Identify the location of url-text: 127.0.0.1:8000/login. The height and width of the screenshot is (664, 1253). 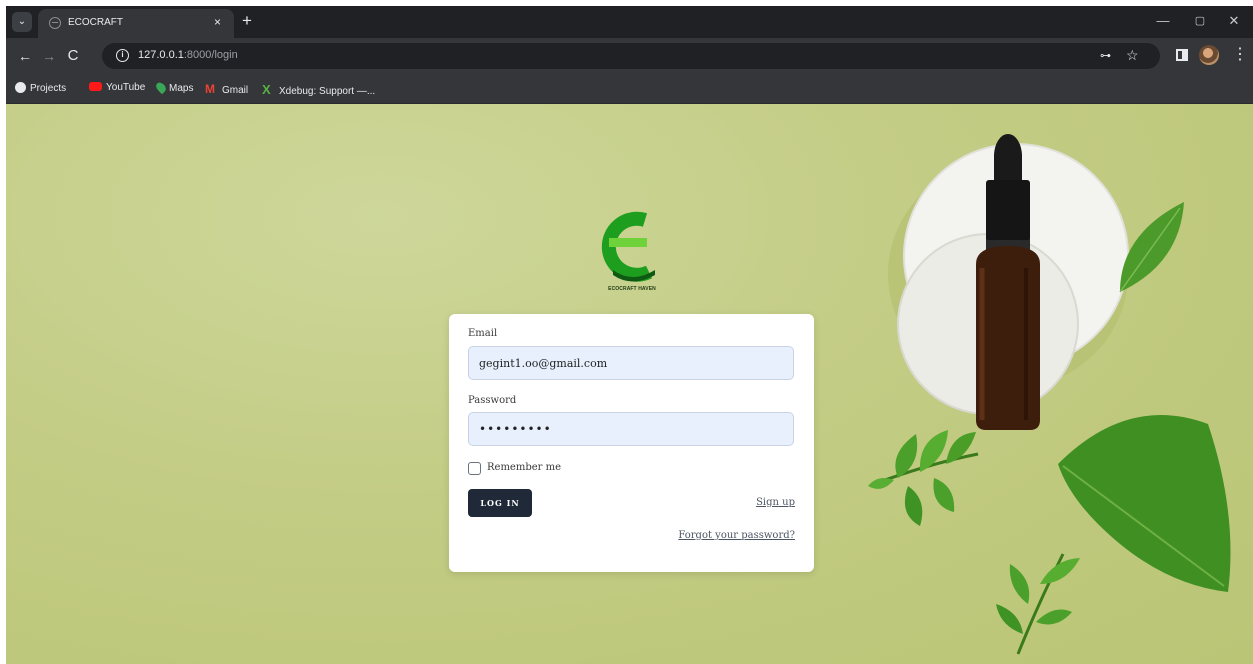
(188, 55).